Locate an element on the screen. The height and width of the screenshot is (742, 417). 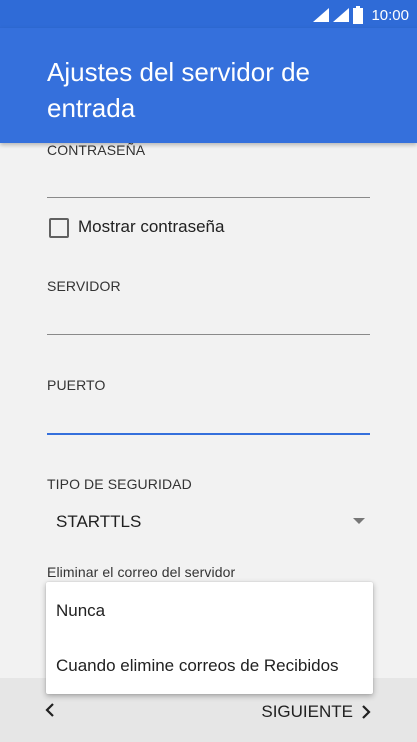
status-icons: 10:00 is located at coordinates (361, 15).